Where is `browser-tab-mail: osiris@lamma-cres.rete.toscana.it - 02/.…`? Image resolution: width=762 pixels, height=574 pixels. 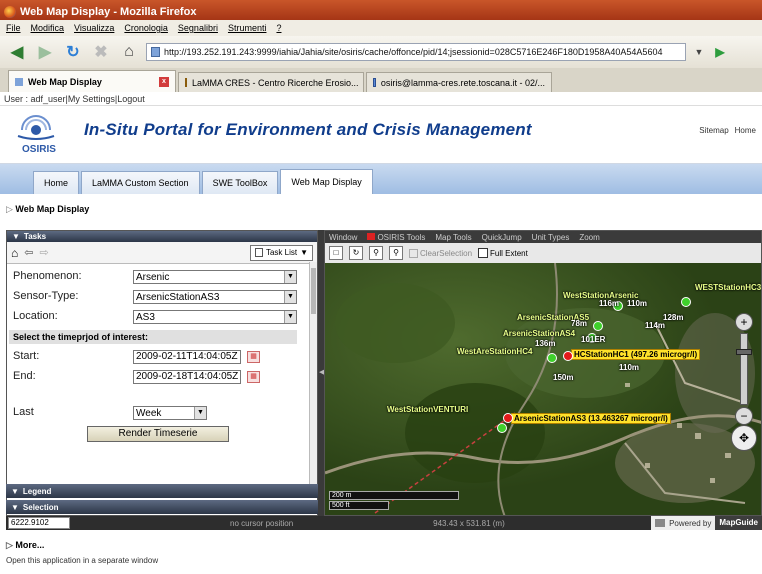 browser-tab-mail: osiris@lamma-cres.rete.toscana.it - 02/.… is located at coordinates (459, 82).